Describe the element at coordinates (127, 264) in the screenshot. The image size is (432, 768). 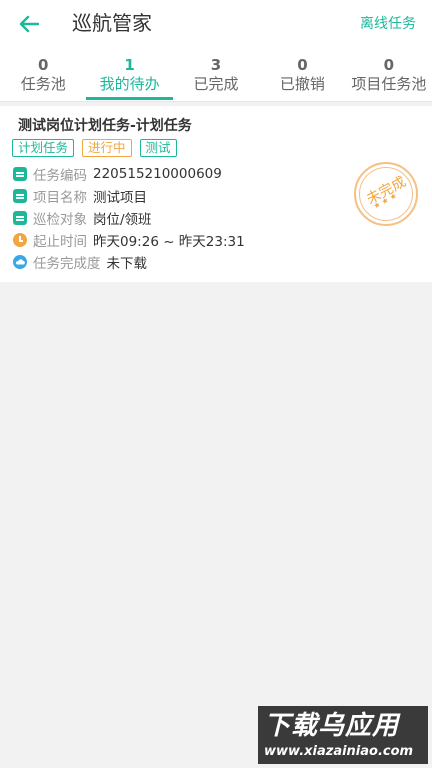
I see `field-value: 未下载` at that location.